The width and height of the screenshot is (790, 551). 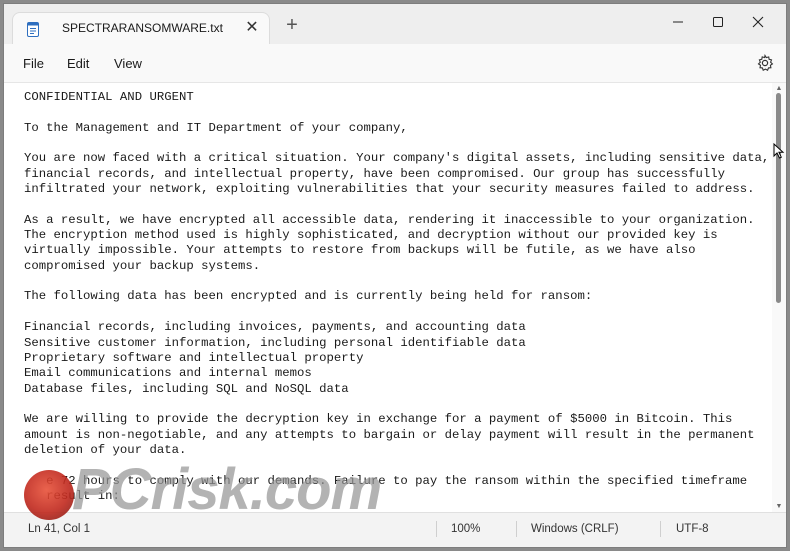 I want to click on mouse-pointer-icon, so click(x=779, y=151).